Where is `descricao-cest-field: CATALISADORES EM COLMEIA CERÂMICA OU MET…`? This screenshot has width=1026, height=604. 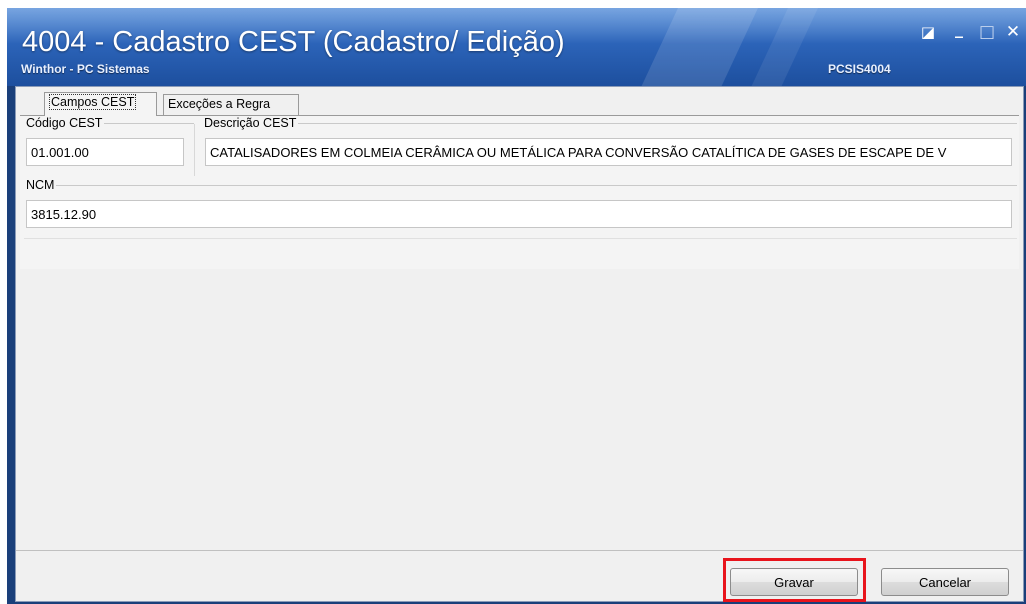
descricao-cest-field: CATALISADORES EM COLMEIA CERÂMICA OU MET… is located at coordinates (608, 152).